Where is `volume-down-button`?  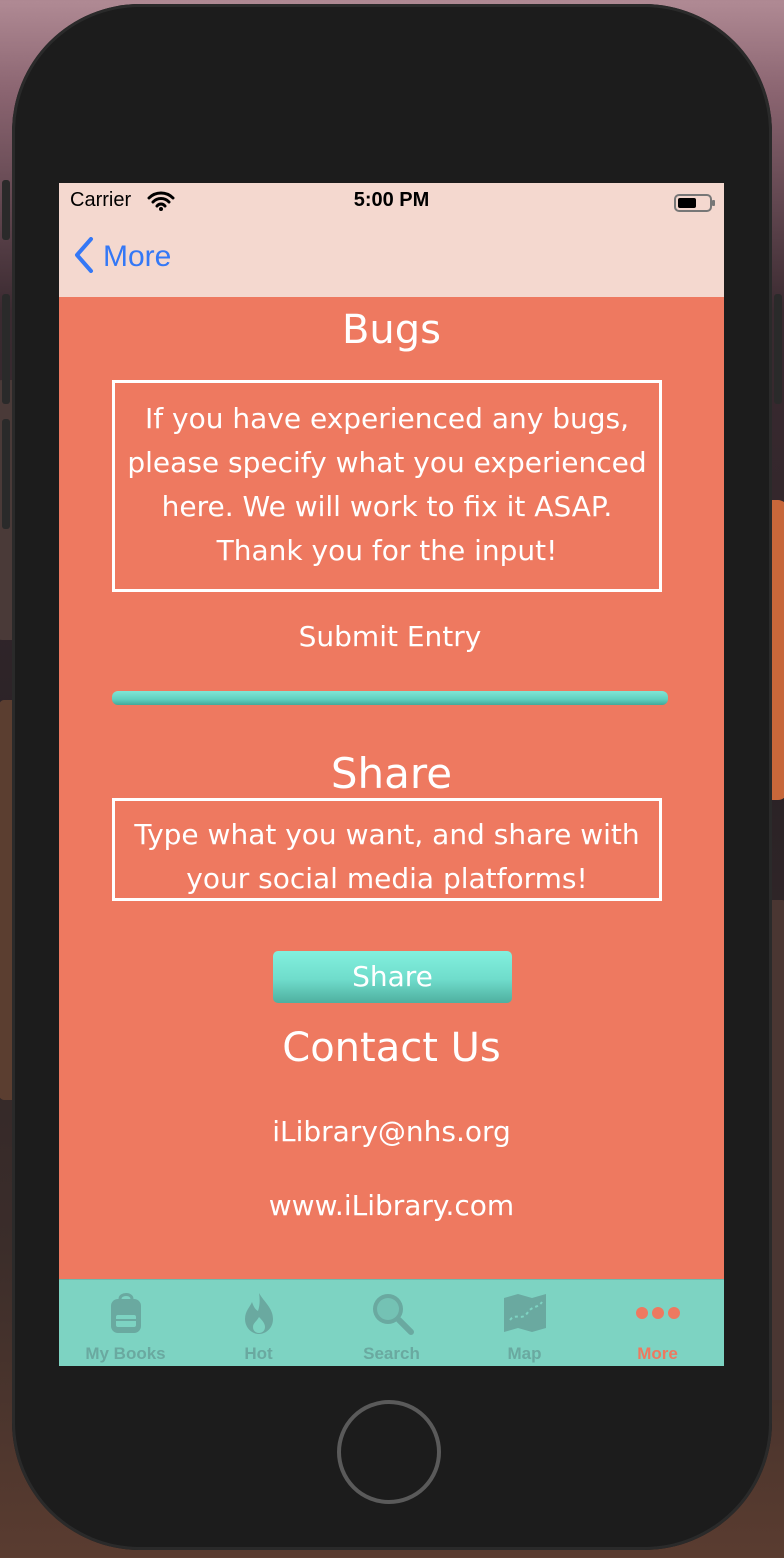
volume-down-button is located at coordinates (6, 474).